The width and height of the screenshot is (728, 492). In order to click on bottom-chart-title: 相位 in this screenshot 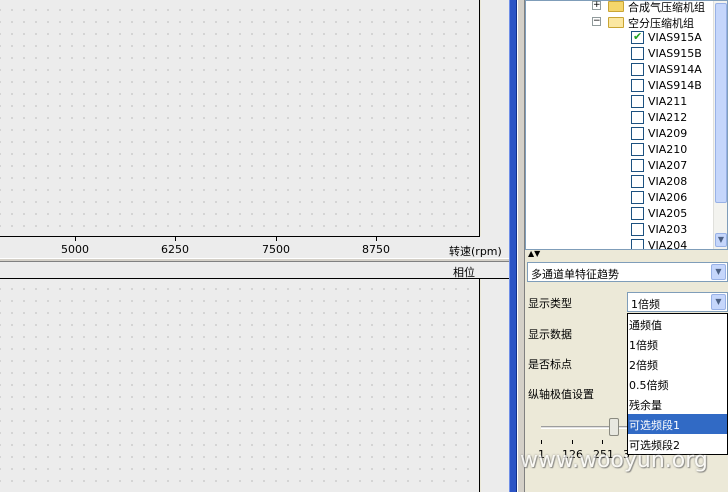, I will do `click(464, 272)`.